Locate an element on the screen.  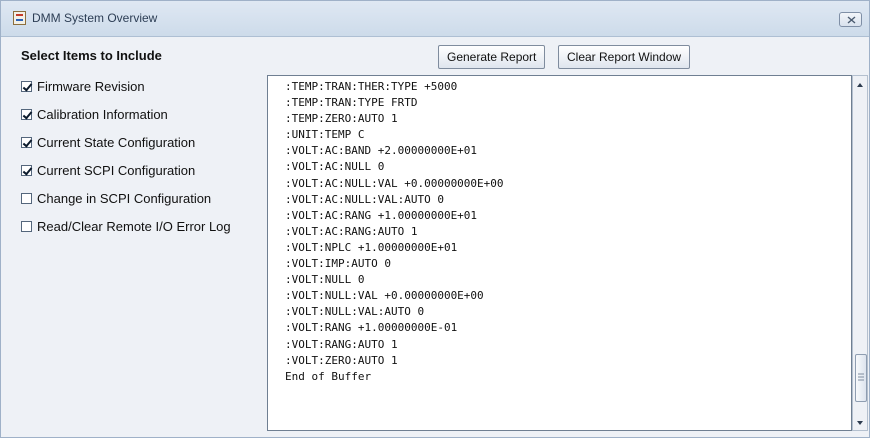
generate-report-button: Generate Report is located at coordinates (492, 57).